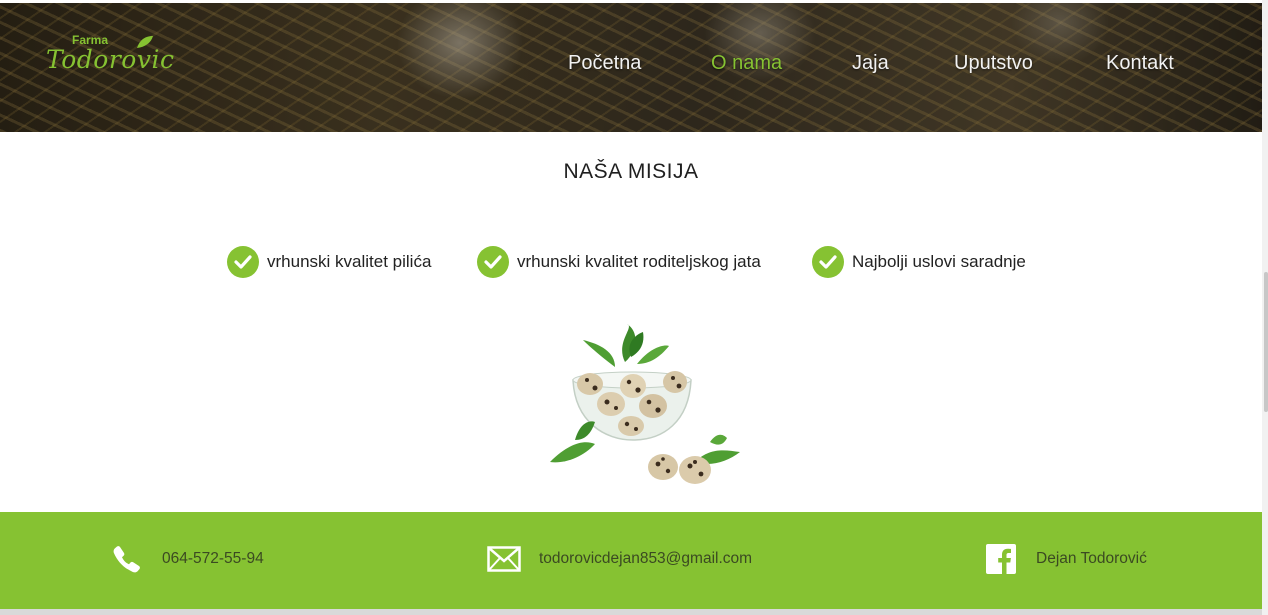 Image resolution: width=1268 pixels, height=615 pixels. Describe the element at coordinates (349, 261) in the screenshot. I see `feature-label: vrhunski kvalitet pilića` at that location.